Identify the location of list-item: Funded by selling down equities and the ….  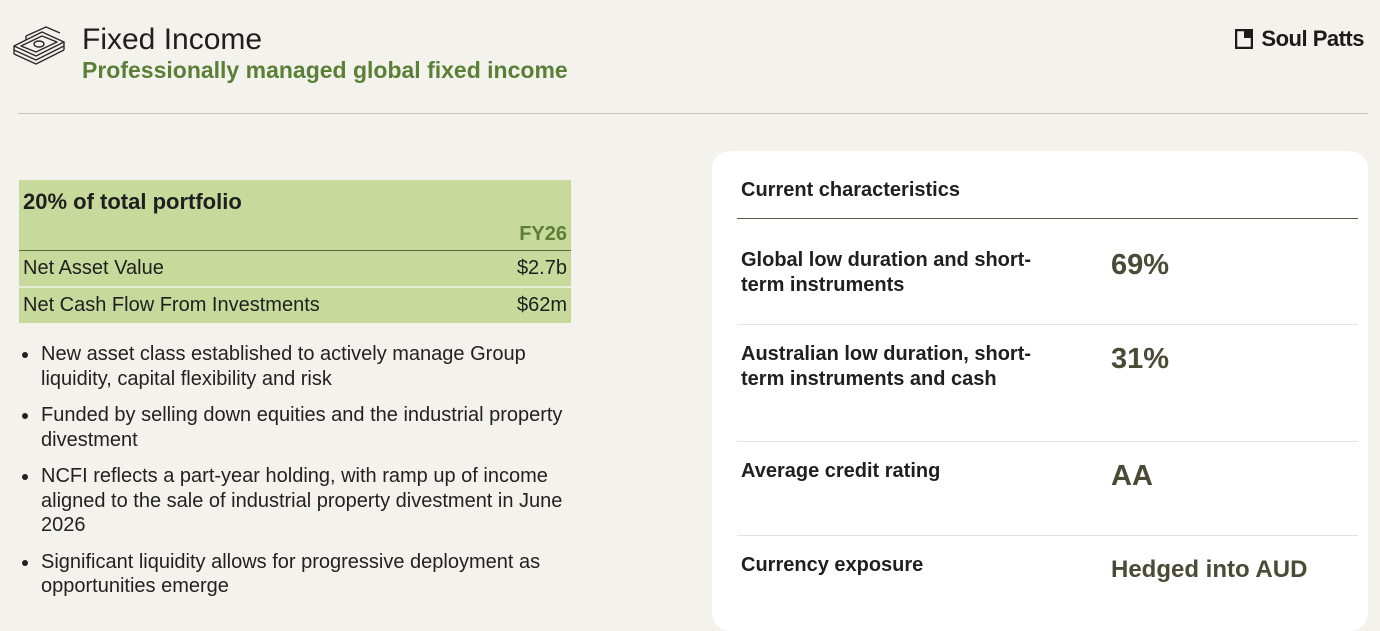
(300, 427).